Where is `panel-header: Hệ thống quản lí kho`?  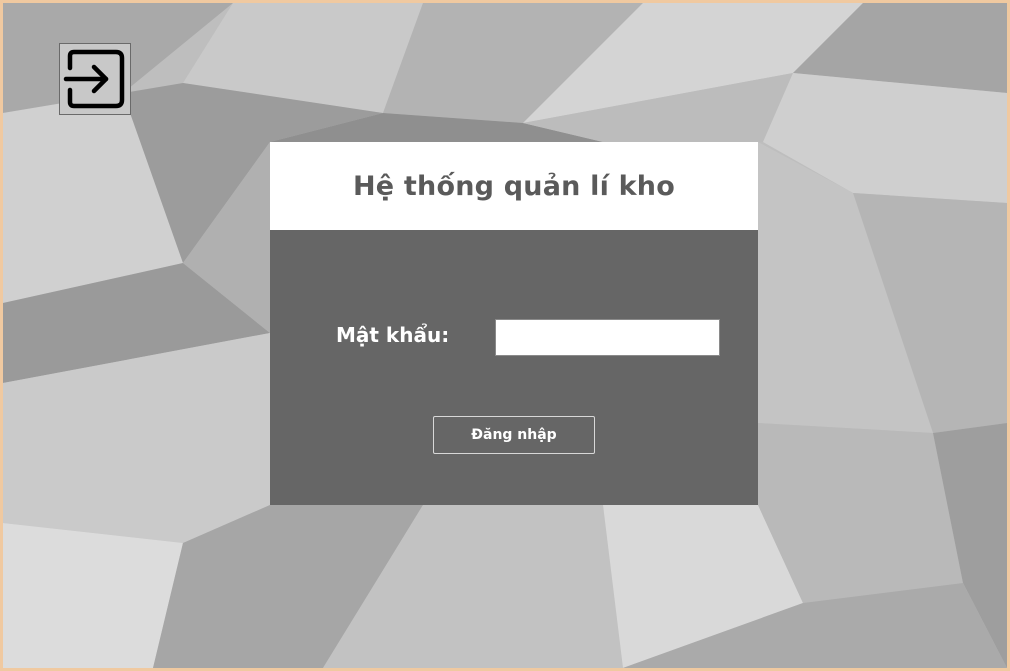
panel-header: Hệ thống quản lí kho is located at coordinates (514, 186).